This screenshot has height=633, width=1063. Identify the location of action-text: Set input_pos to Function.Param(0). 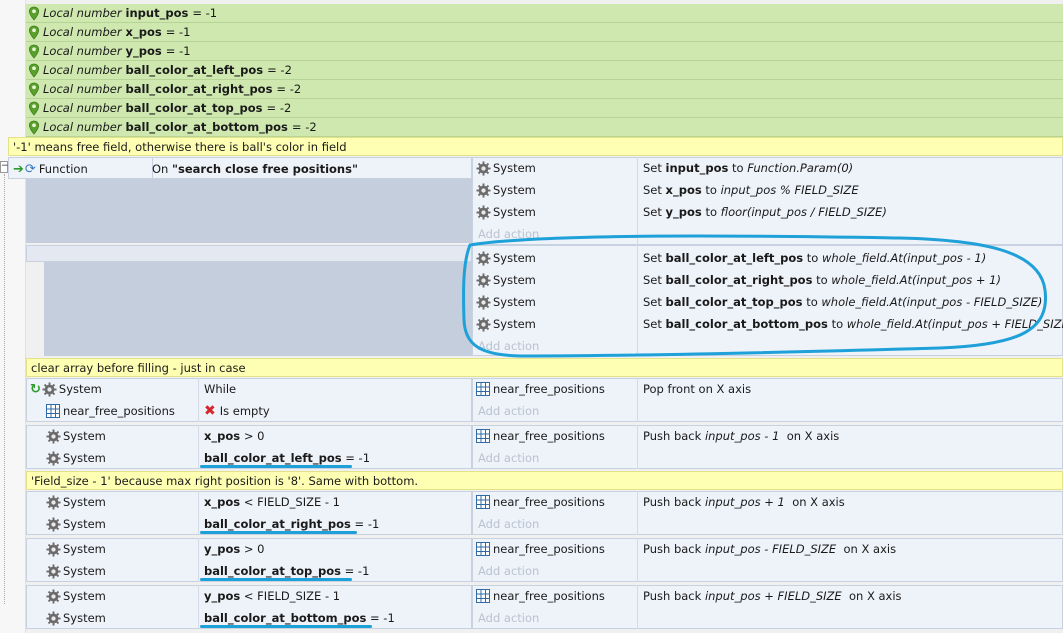
(748, 168).